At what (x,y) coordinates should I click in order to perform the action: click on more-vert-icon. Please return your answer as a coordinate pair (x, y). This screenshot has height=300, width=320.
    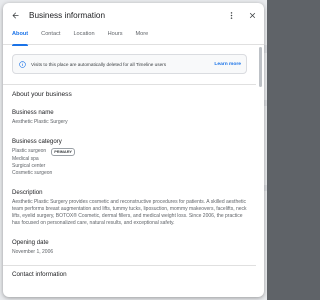
    Looking at the image, I should click on (231, 16).